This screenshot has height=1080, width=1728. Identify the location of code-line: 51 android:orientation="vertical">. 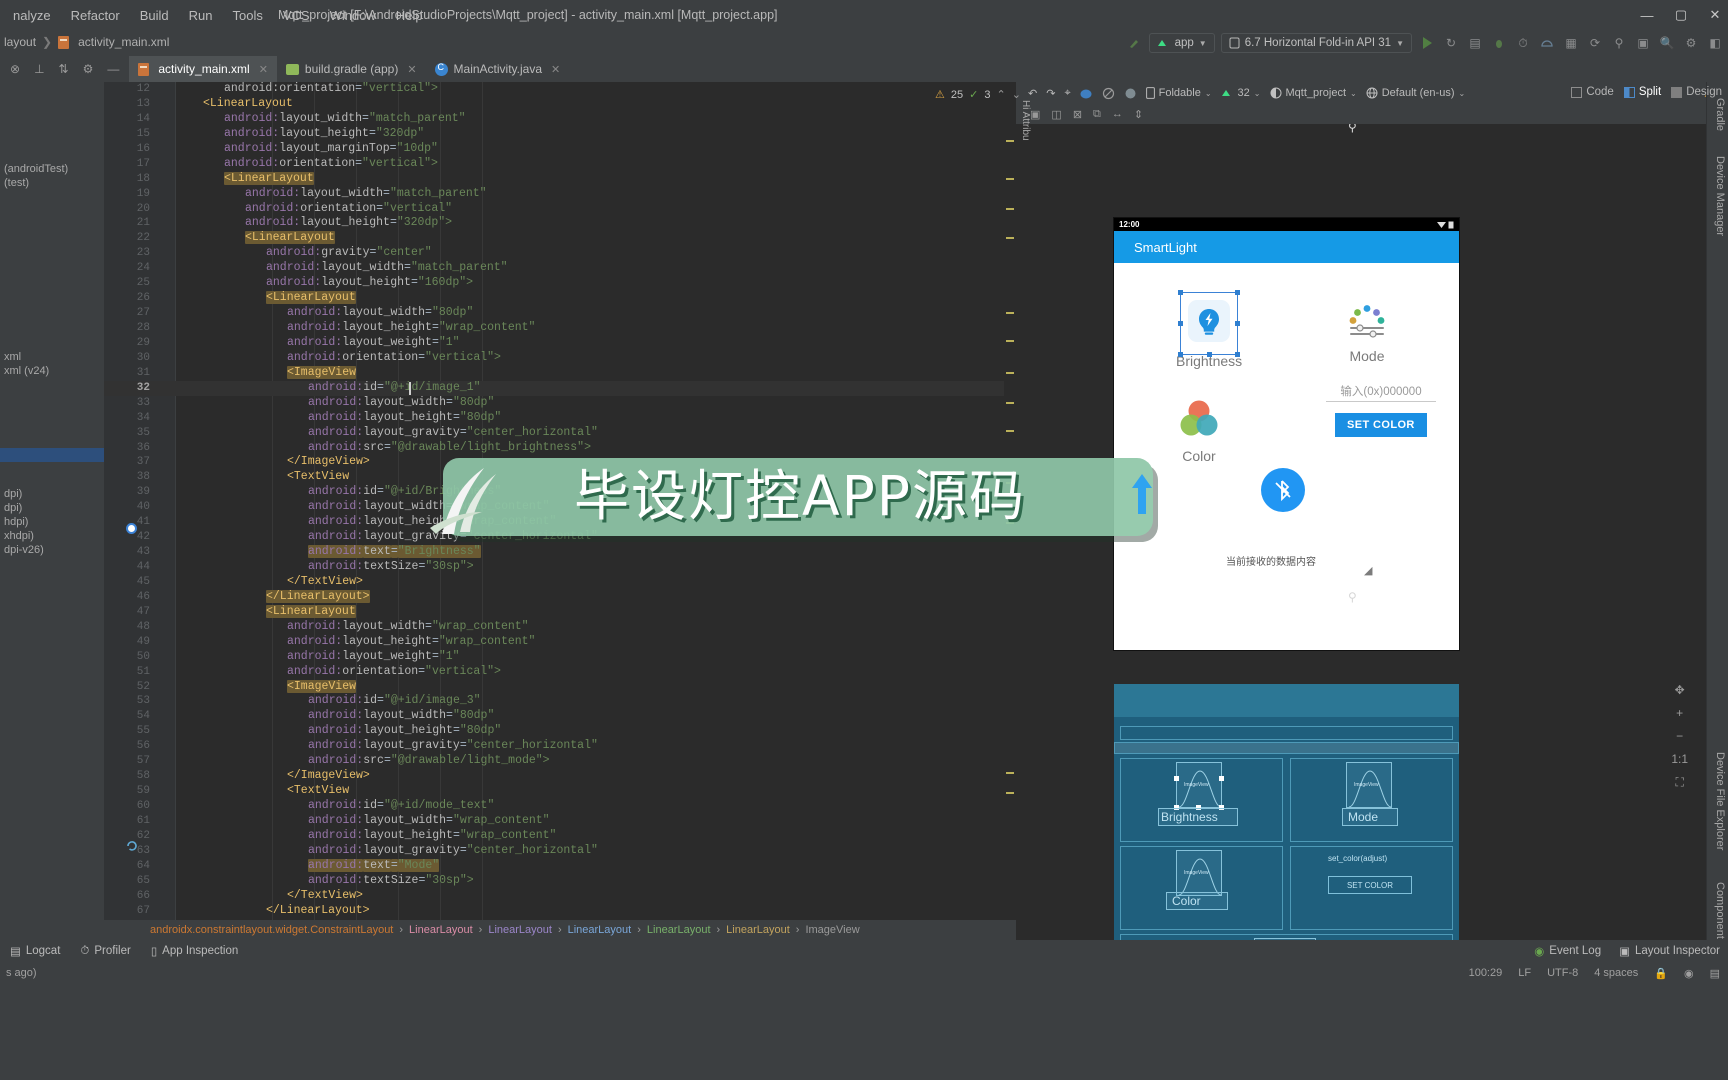
(560, 672).